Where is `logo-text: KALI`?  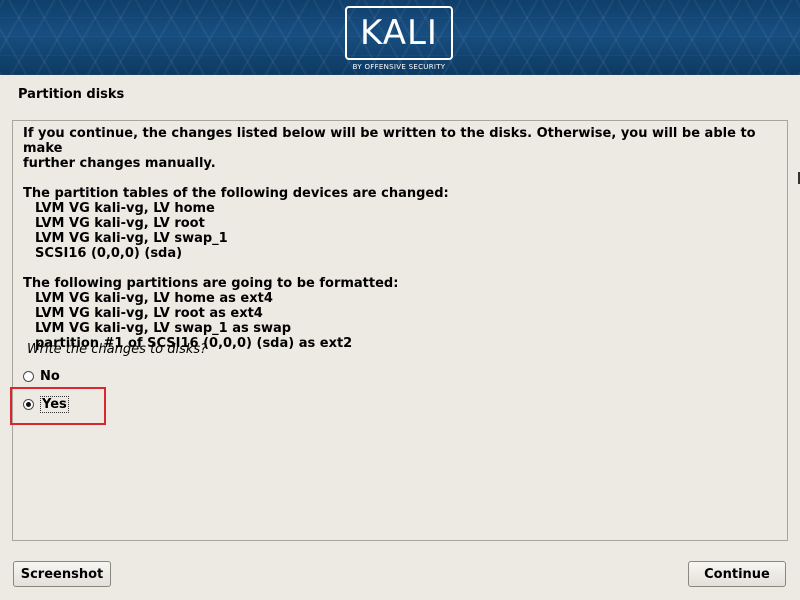
logo-text: KALI is located at coordinates (399, 33).